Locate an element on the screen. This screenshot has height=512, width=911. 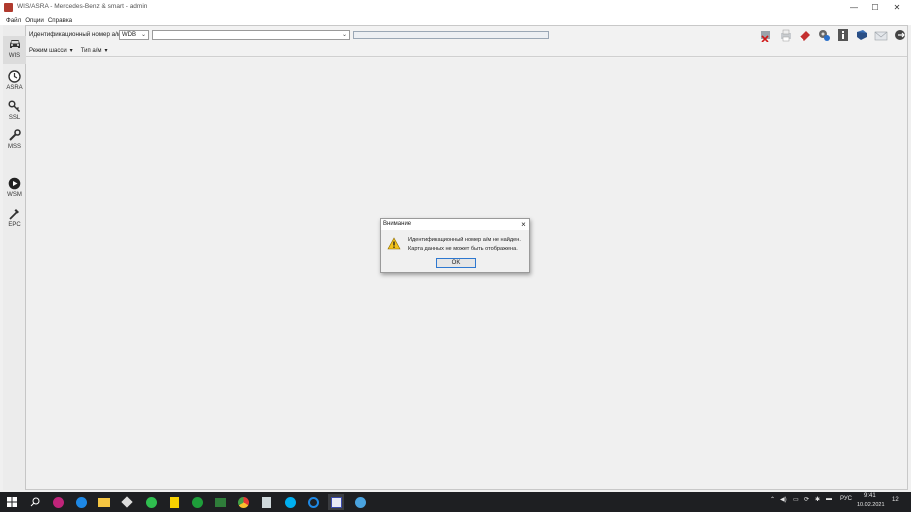
dialog-close-icon: × is located at coordinates (523, 224).